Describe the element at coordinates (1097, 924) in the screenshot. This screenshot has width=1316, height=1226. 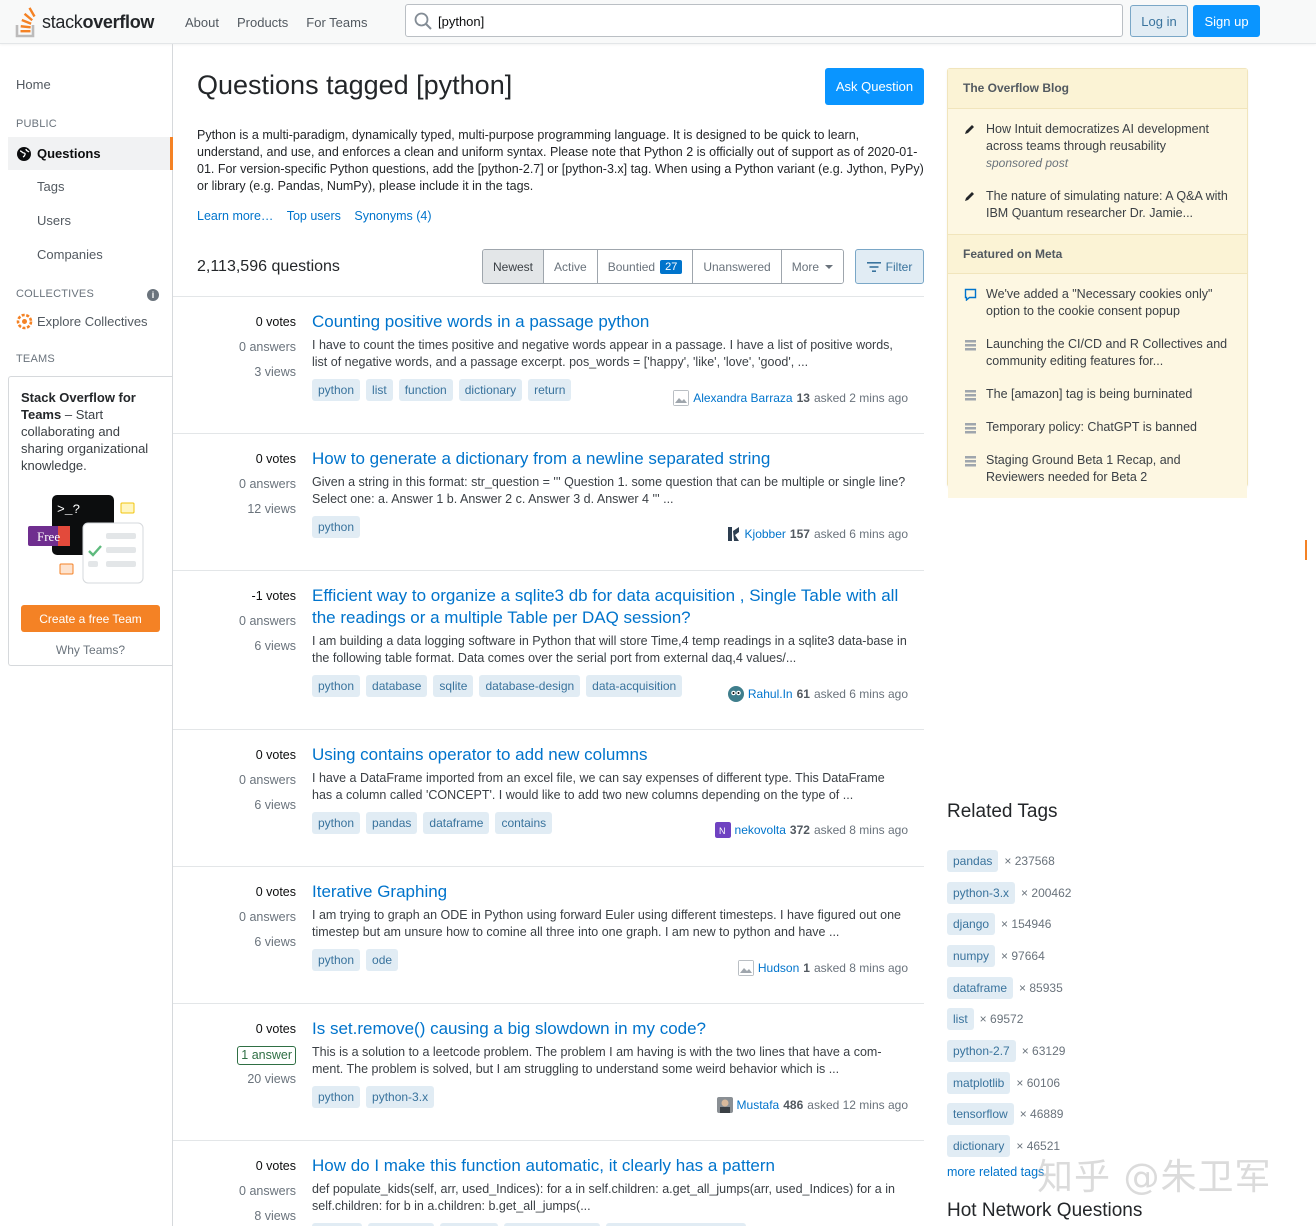
I see `related-tag-row: django× 154946` at that location.